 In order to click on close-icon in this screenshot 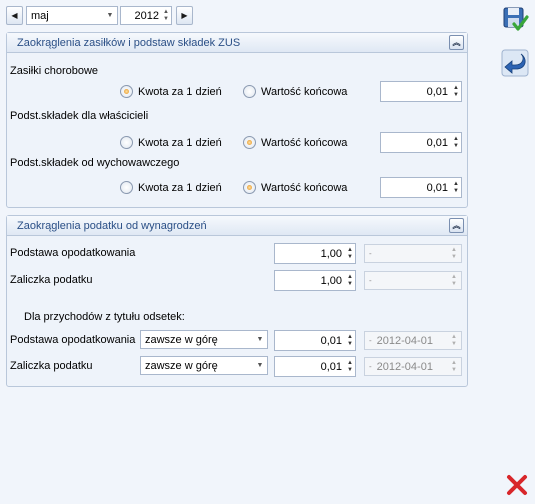, I will do `click(517, 485)`.